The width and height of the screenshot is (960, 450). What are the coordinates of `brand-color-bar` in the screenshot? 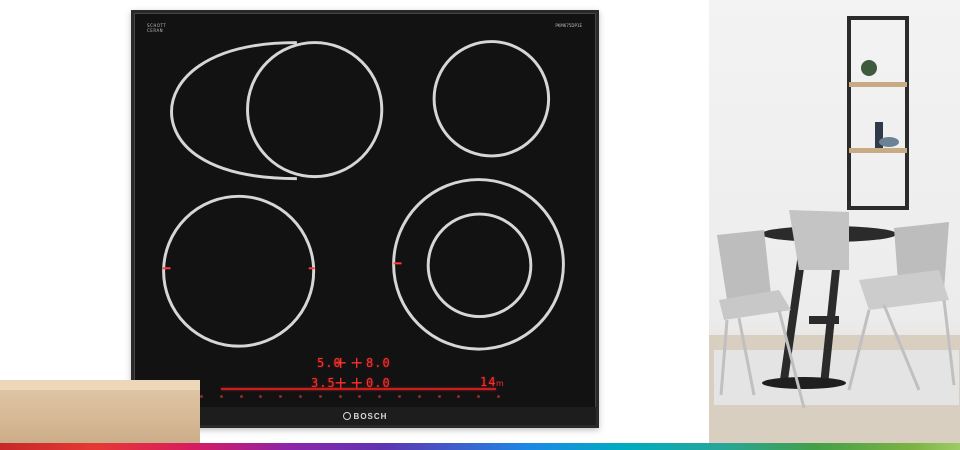 It's located at (480, 446).